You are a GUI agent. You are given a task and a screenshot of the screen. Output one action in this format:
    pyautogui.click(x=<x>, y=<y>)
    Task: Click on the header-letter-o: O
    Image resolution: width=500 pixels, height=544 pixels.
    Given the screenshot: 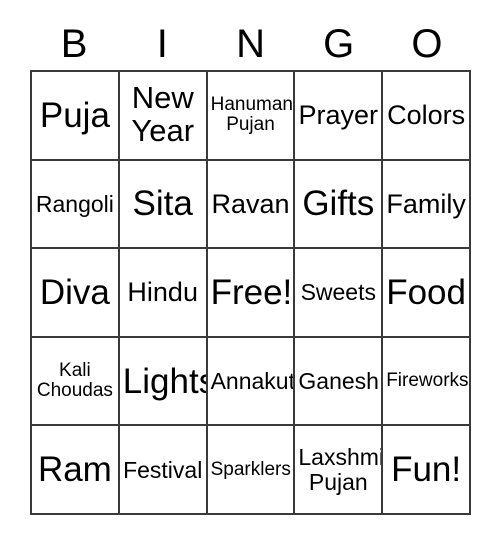 What is the action you would take?
    pyautogui.click(x=427, y=44)
    